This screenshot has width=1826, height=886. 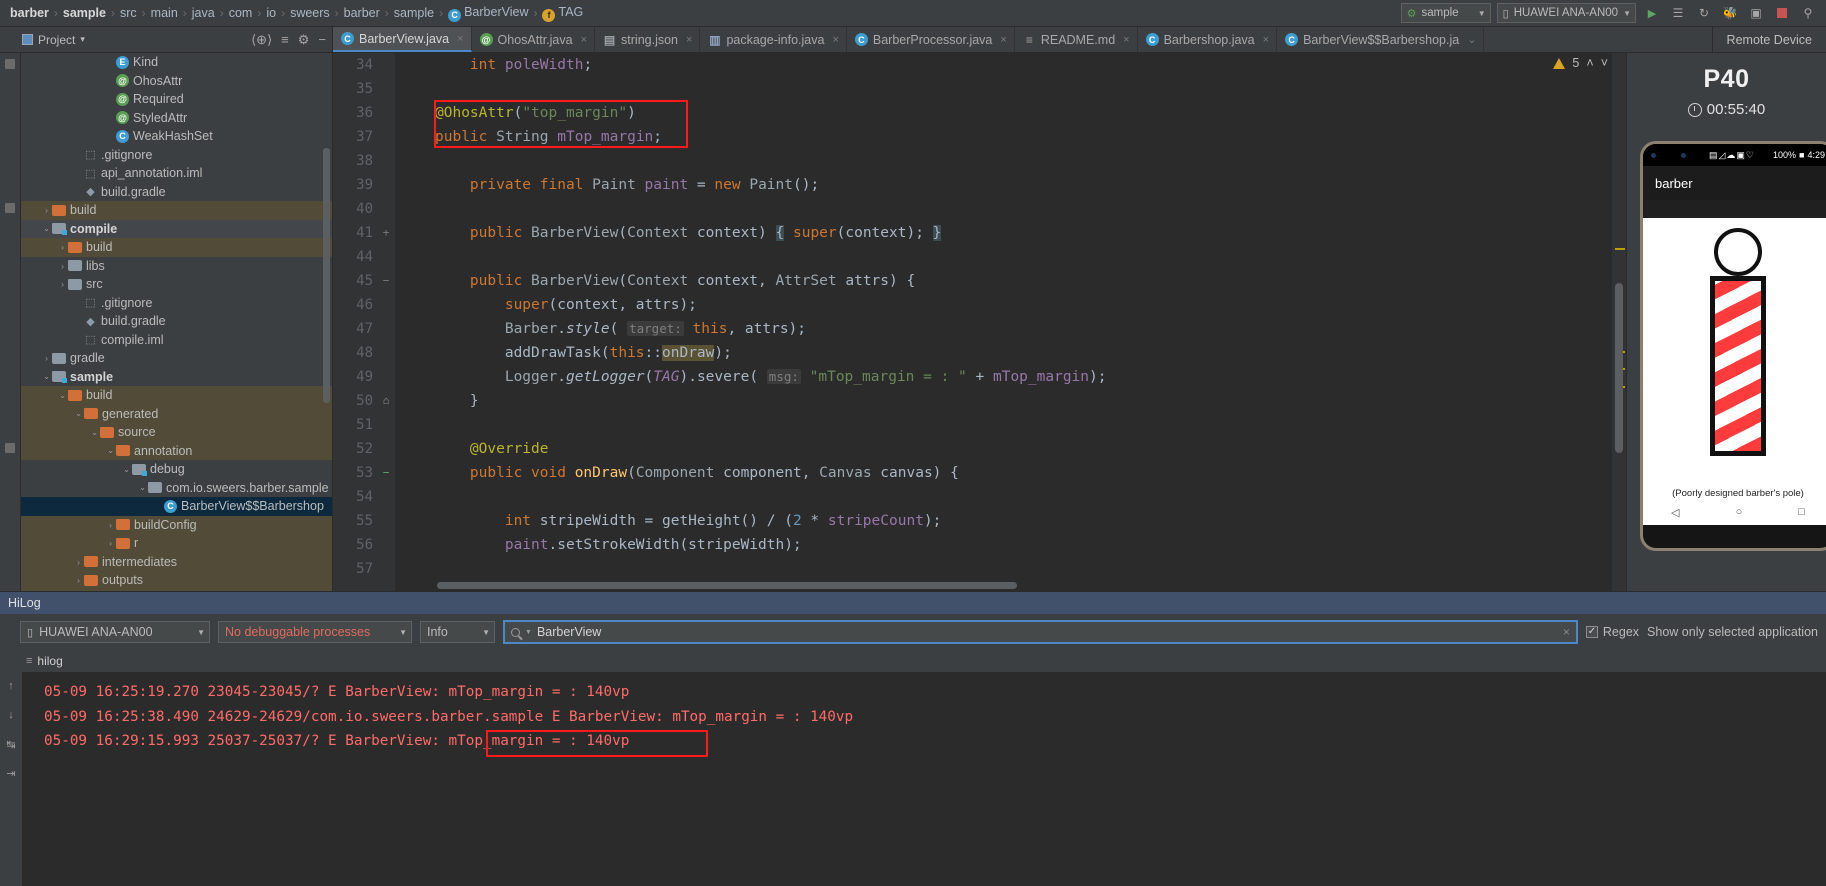 What do you see at coordinates (488, 13) in the screenshot?
I see `breadcrumb-item-barberview: C BarberView` at bounding box center [488, 13].